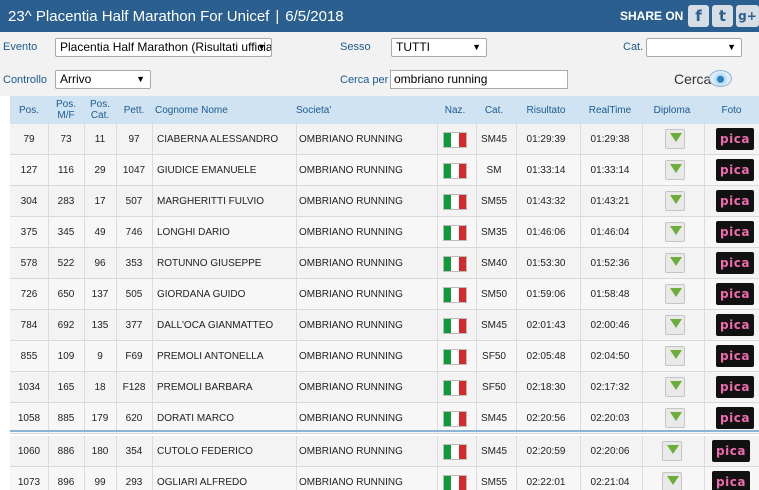 The height and width of the screenshot is (490, 759). What do you see at coordinates (610, 170) in the screenshot?
I see `cell-realtime: 01:33:14` at bounding box center [610, 170].